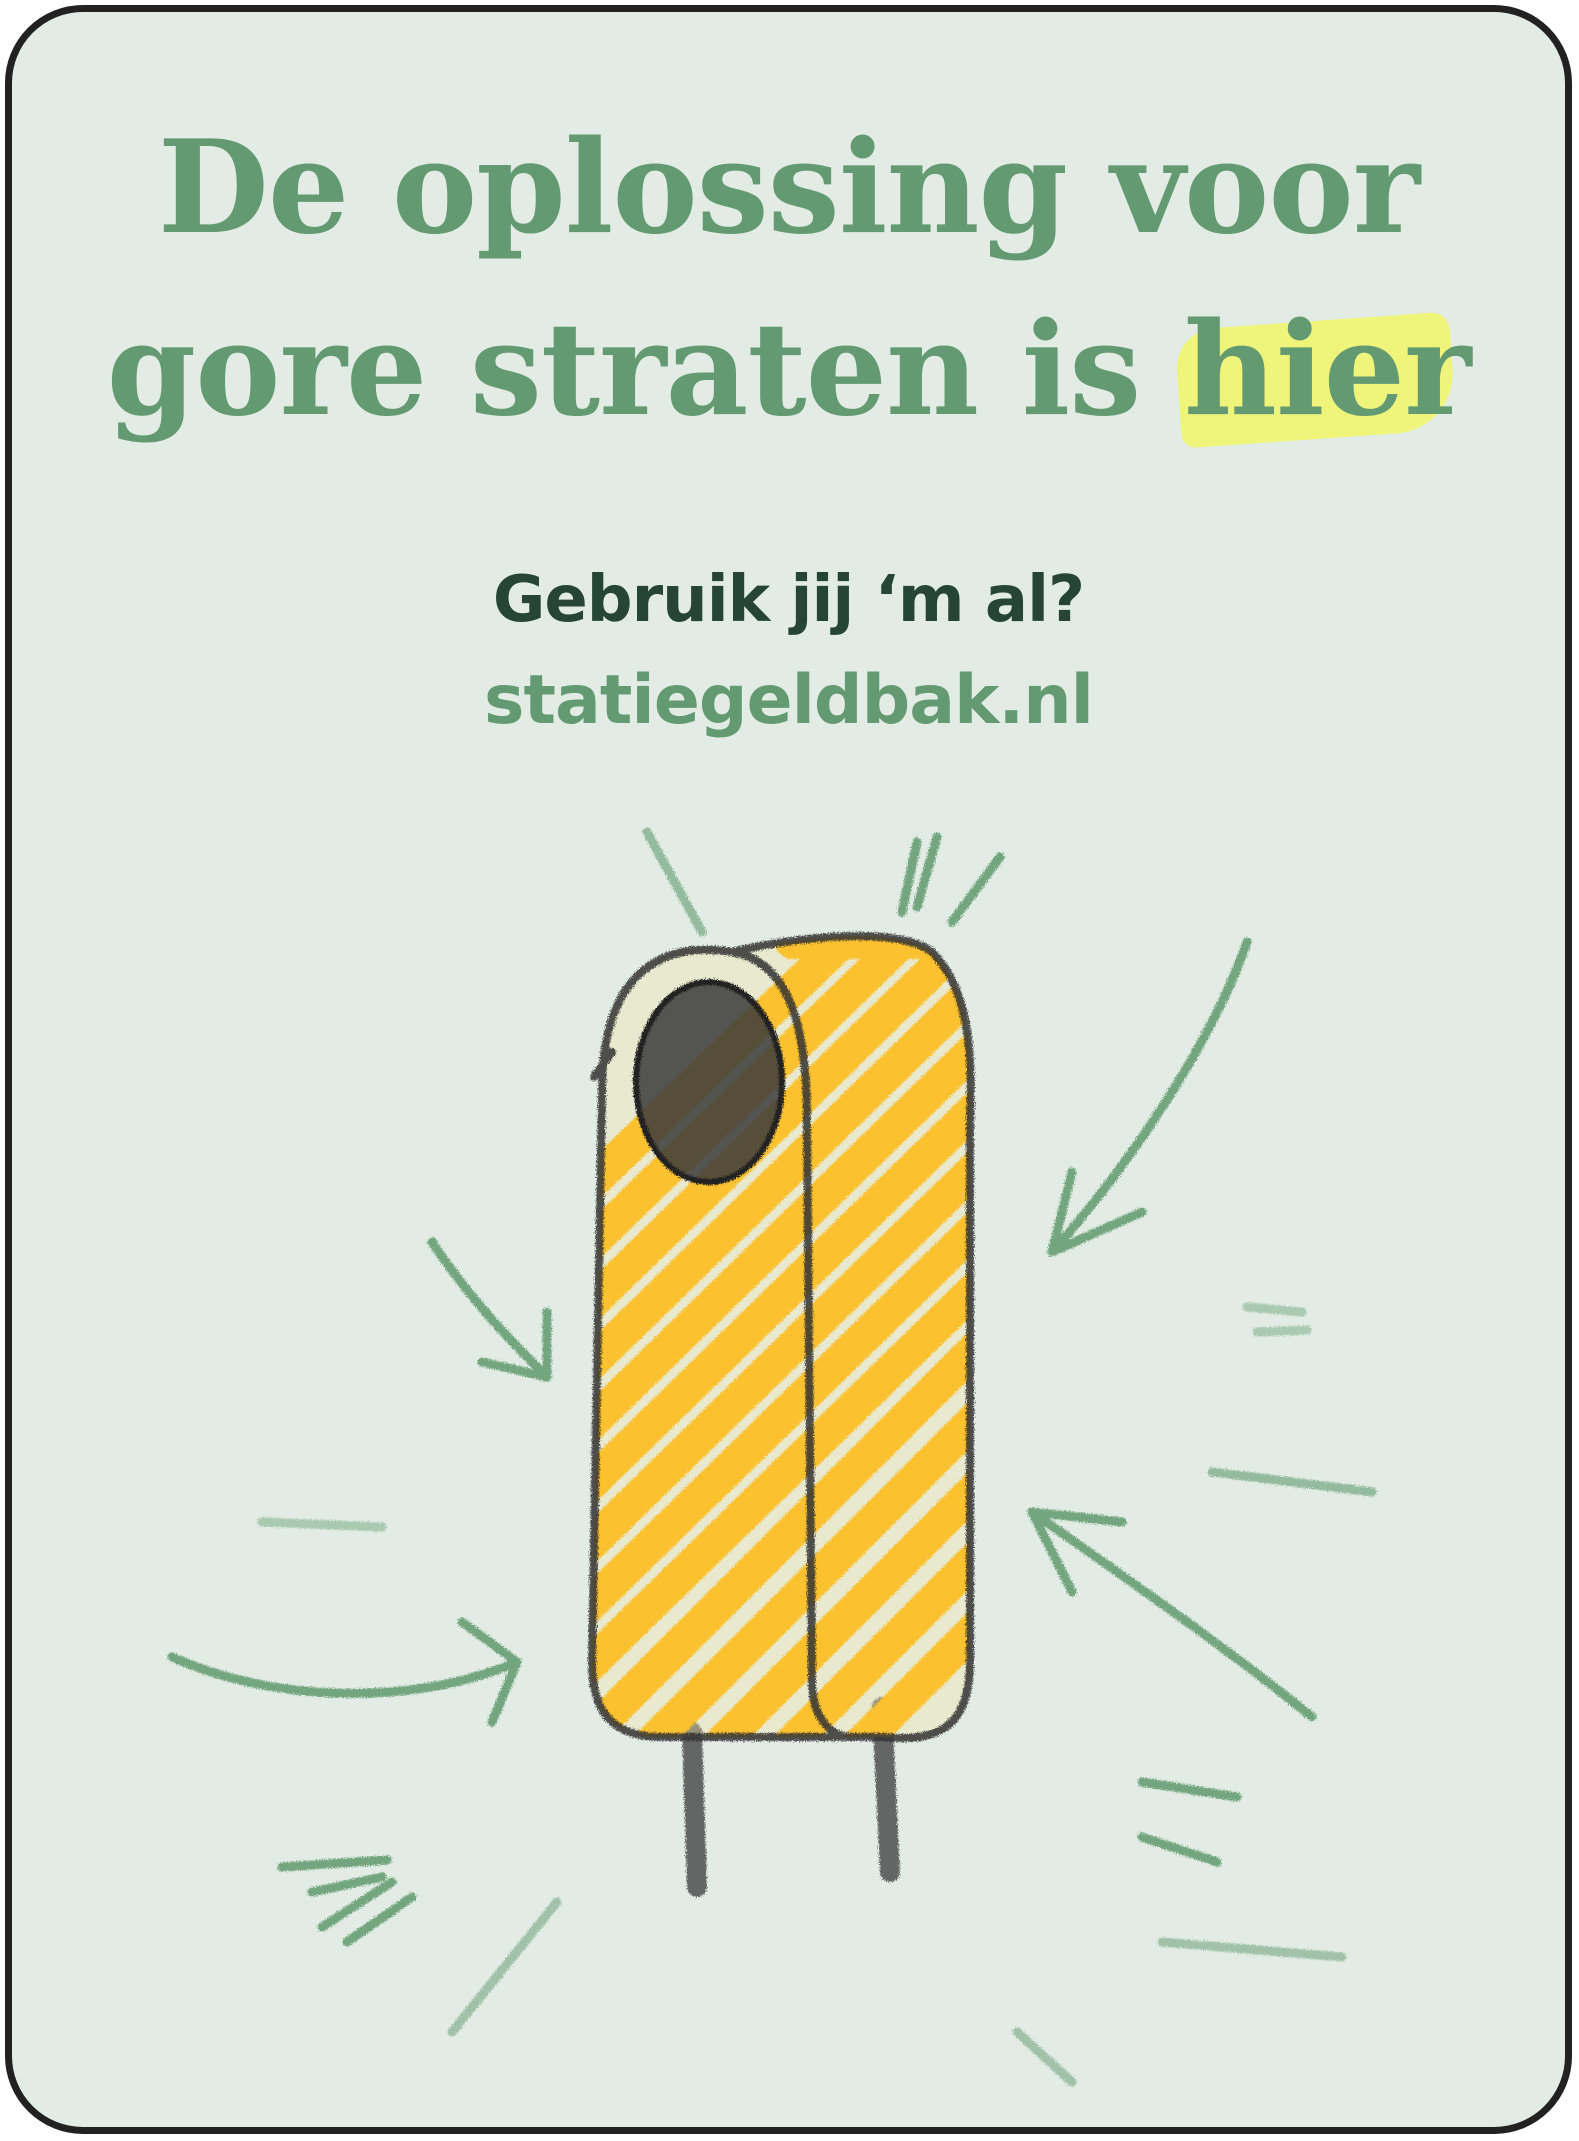 This screenshot has width=1579, height=2141. What do you see at coordinates (674, 882) in the screenshot?
I see `ray-top-left-icon` at bounding box center [674, 882].